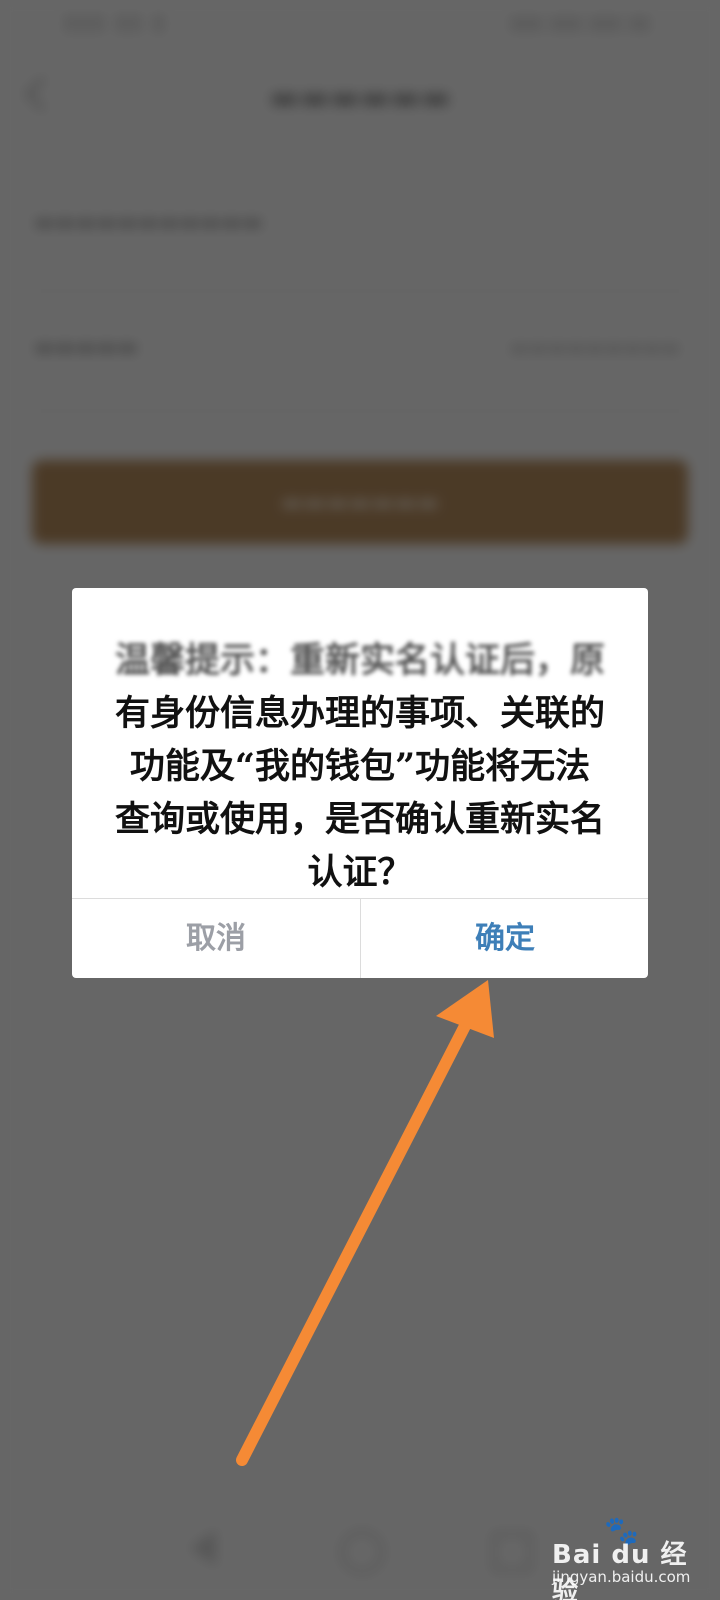 This screenshot has height=1600, width=720. I want to click on dialog-message-line: 功能及“我的钱包”功能将无法, so click(360, 766).